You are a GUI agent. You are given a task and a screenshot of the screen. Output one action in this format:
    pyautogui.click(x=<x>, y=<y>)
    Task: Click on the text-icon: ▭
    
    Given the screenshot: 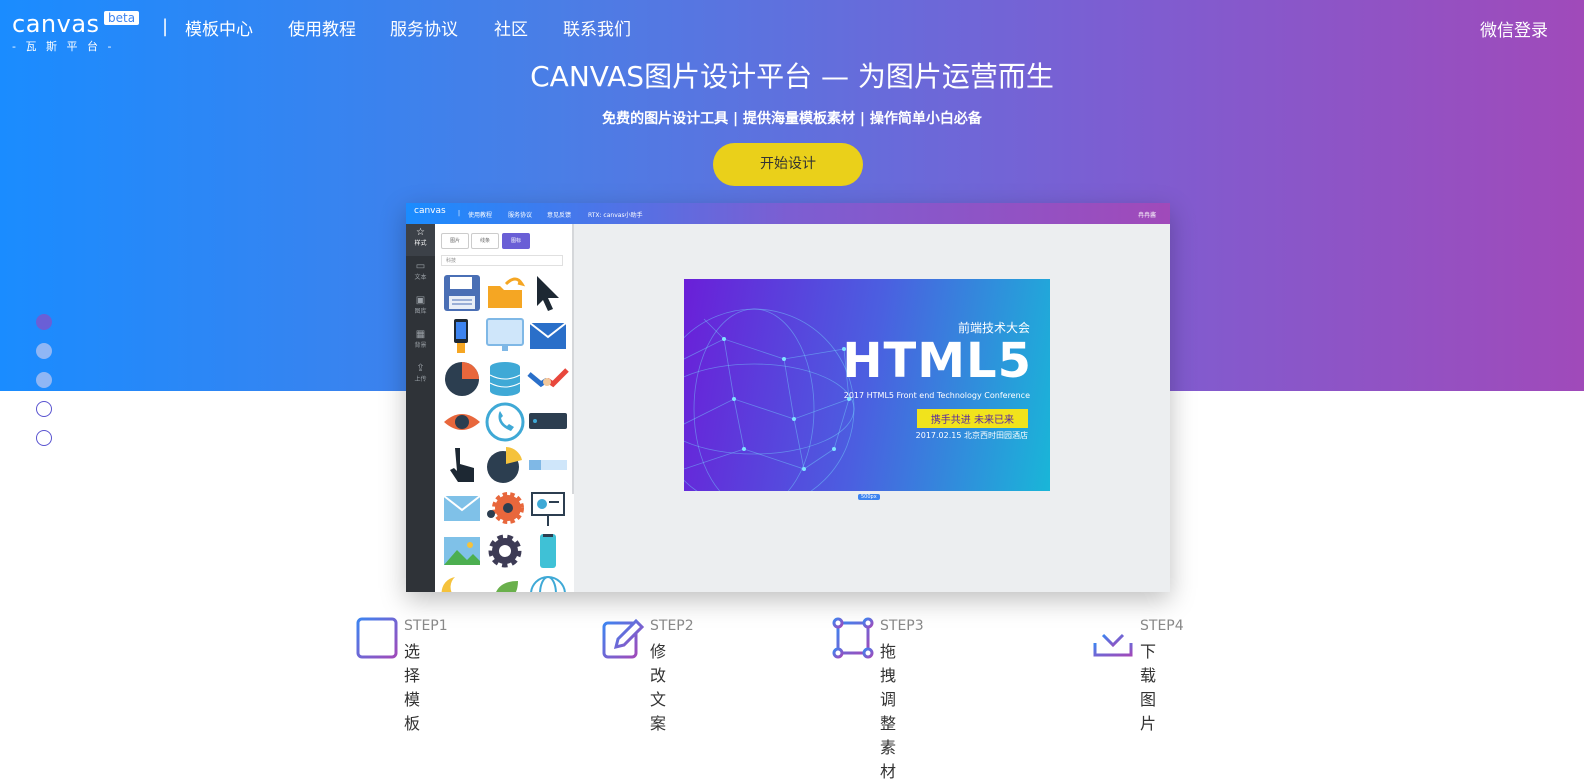 What is the action you would take?
    pyautogui.click(x=420, y=266)
    